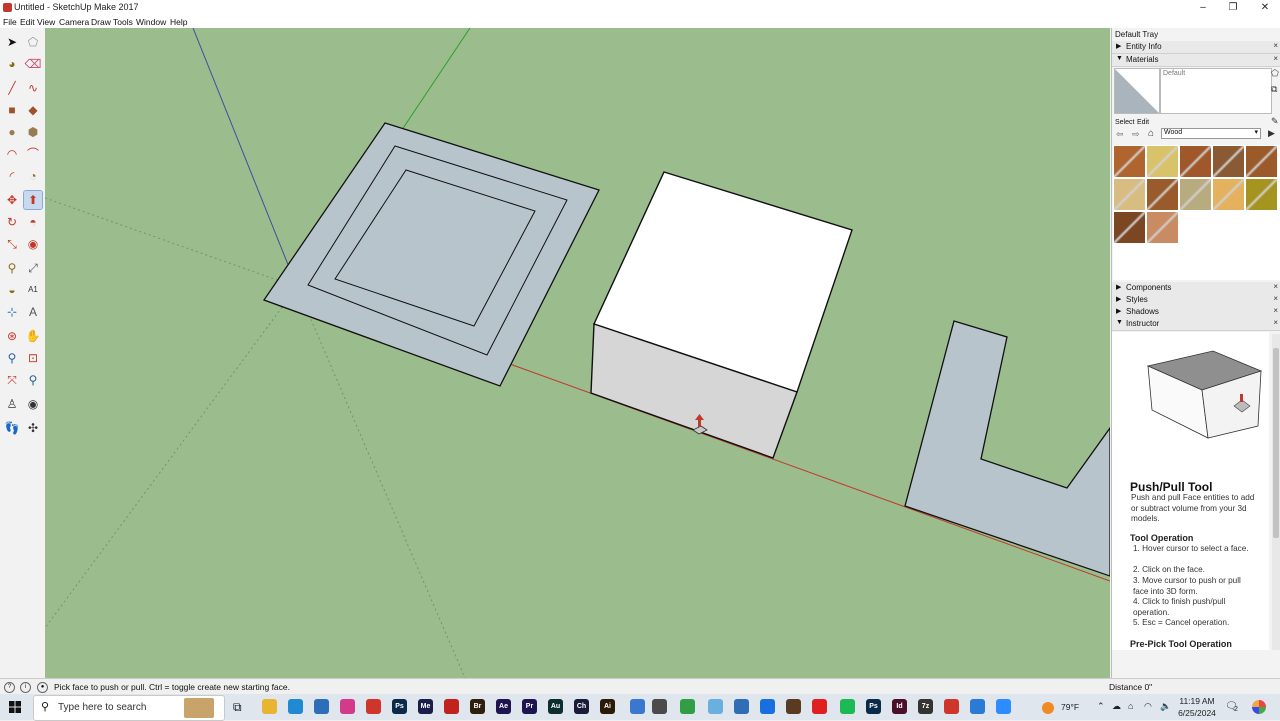 The image size is (1280, 721). I want to click on notepad-icon, so click(715, 706).